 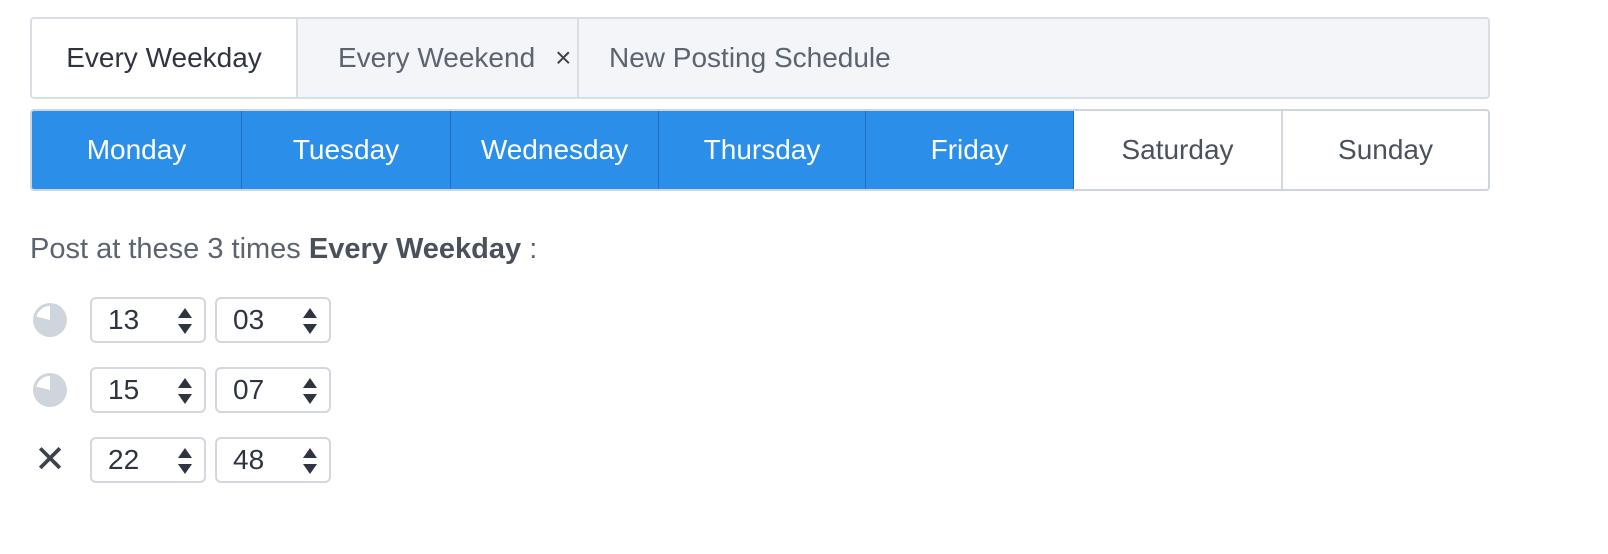 I want to click on tab-every-weekday: Every Weekday, so click(x=165, y=58).